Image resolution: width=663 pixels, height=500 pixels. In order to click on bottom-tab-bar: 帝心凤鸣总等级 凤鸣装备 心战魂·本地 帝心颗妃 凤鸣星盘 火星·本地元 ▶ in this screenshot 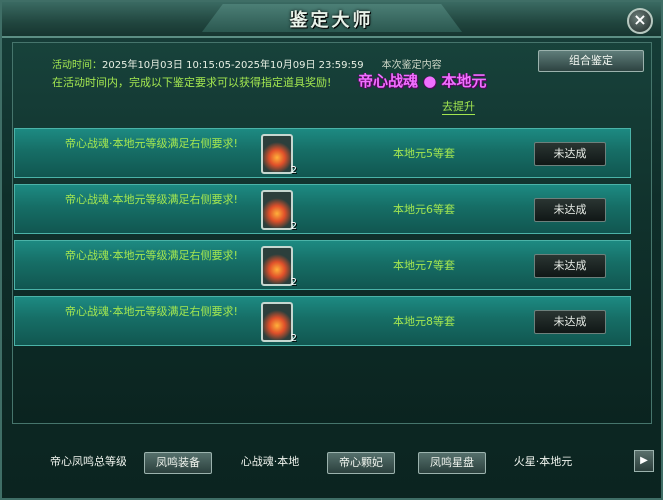, I will do `click(331, 470)`.